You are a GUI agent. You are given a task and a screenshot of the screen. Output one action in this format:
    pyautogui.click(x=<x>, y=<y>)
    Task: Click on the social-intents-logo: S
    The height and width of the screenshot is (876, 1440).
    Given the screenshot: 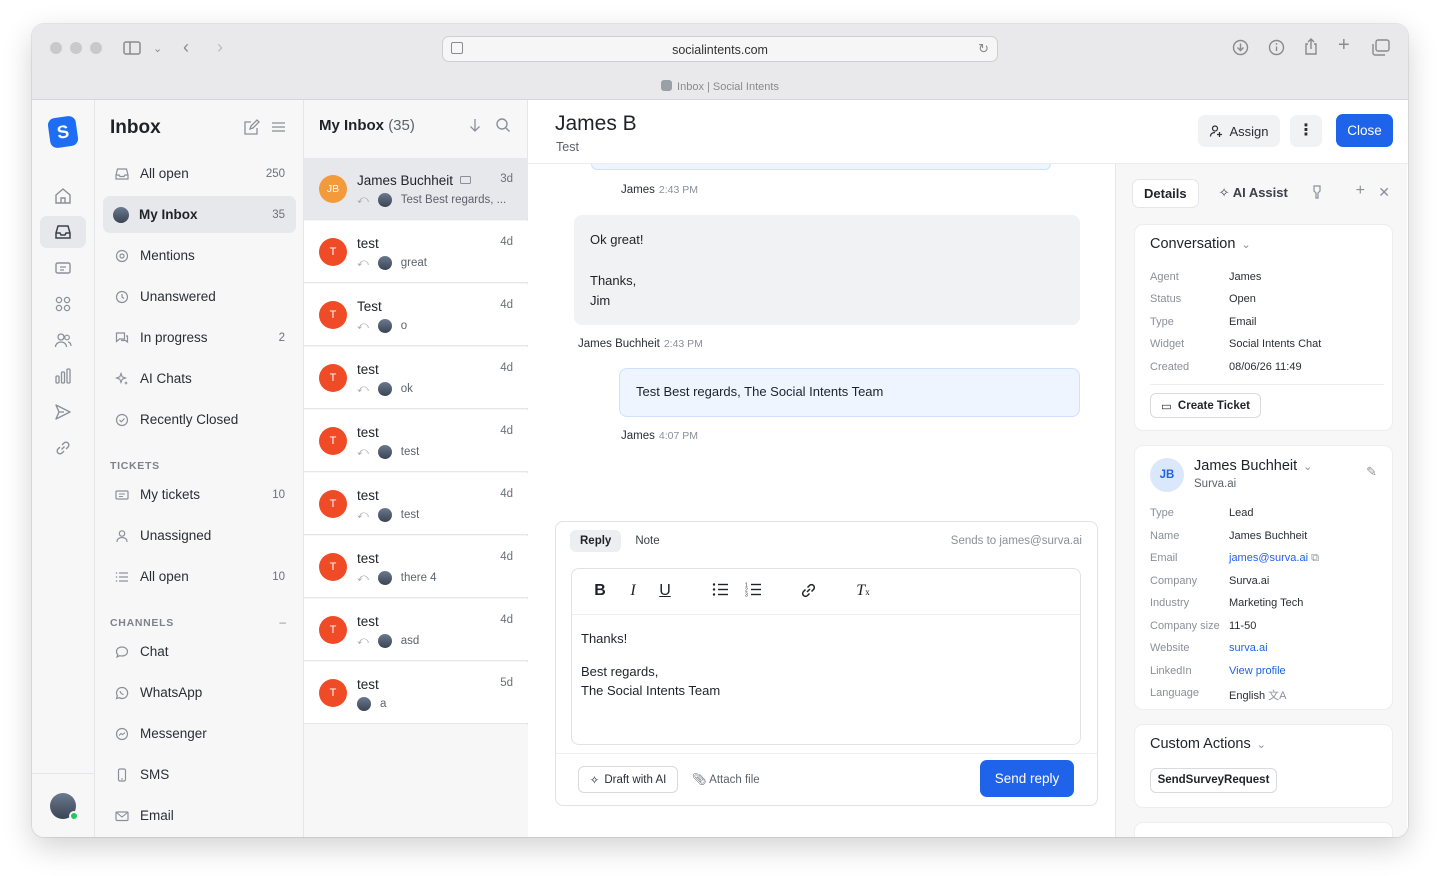 What is the action you would take?
    pyautogui.click(x=63, y=132)
    